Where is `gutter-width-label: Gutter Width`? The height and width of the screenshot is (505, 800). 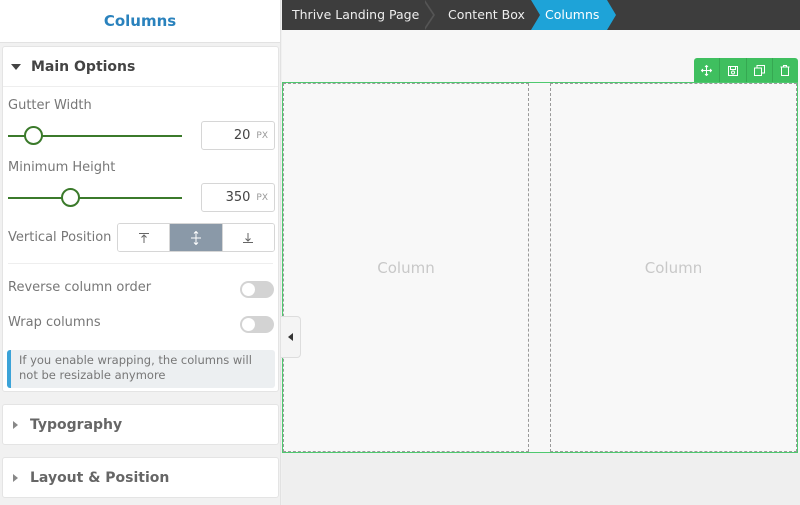 gutter-width-label: Gutter Width is located at coordinates (50, 105).